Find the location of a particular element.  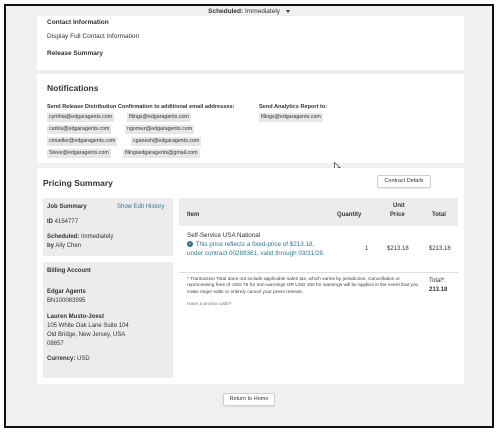

item-total: $213.18 is located at coordinates (440, 249).